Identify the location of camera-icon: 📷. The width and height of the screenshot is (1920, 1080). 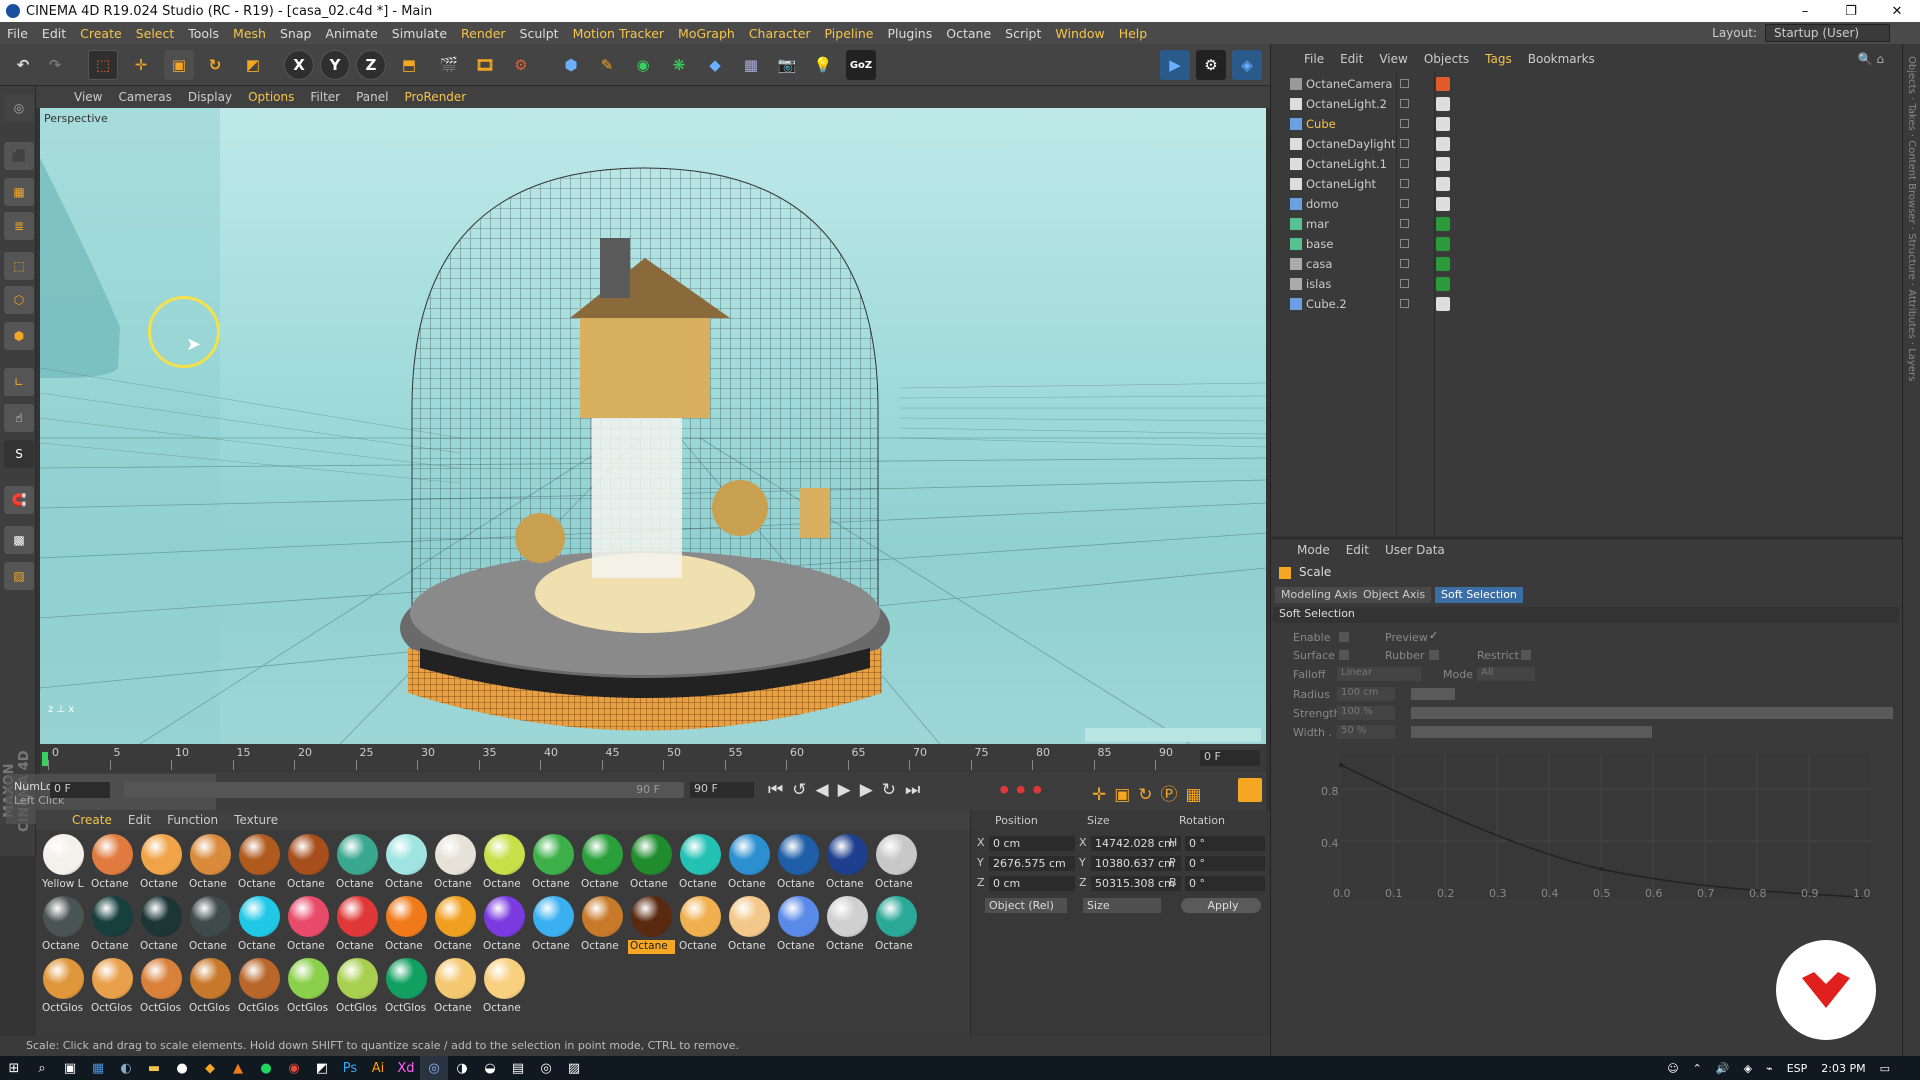
(787, 65).